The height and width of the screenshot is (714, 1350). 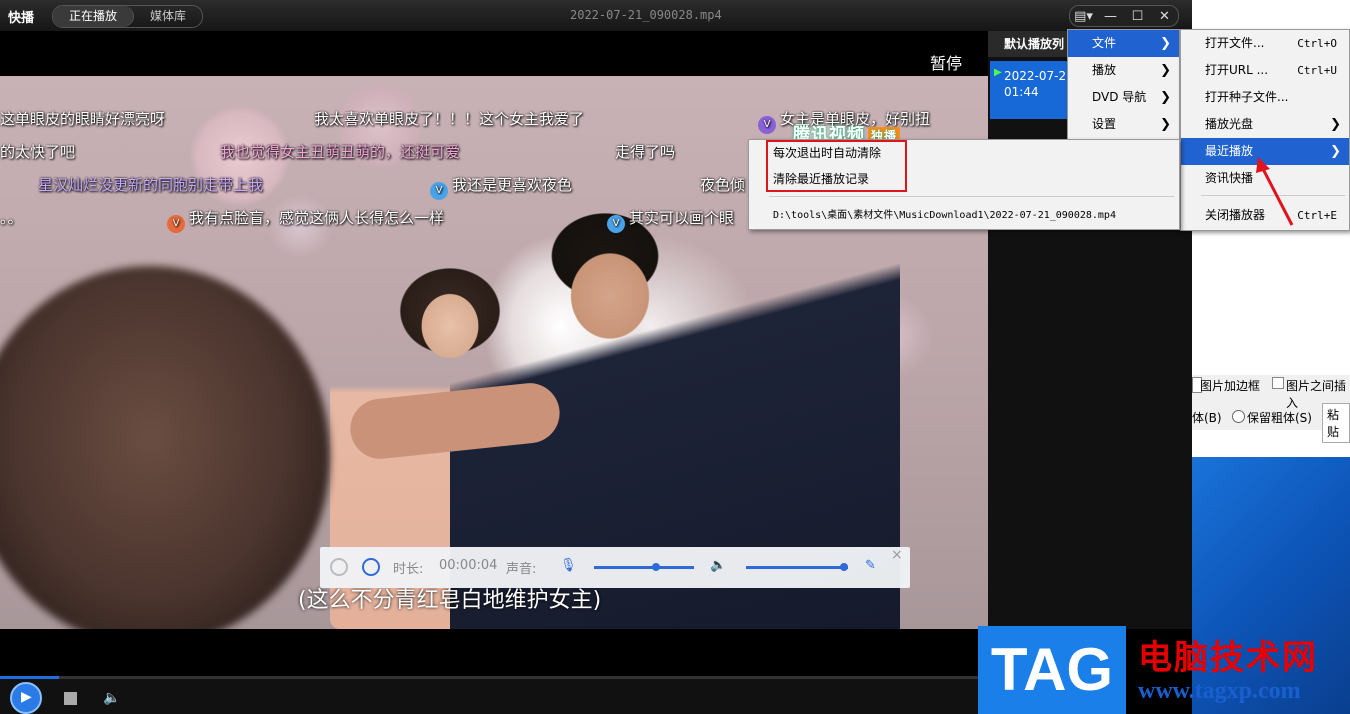 What do you see at coordinates (1271, 409) in the screenshot?
I see `word-toolbar-strip: 图片加边框 图片之间插入 体(B) 保留粗体(S) 粘贴` at bounding box center [1271, 409].